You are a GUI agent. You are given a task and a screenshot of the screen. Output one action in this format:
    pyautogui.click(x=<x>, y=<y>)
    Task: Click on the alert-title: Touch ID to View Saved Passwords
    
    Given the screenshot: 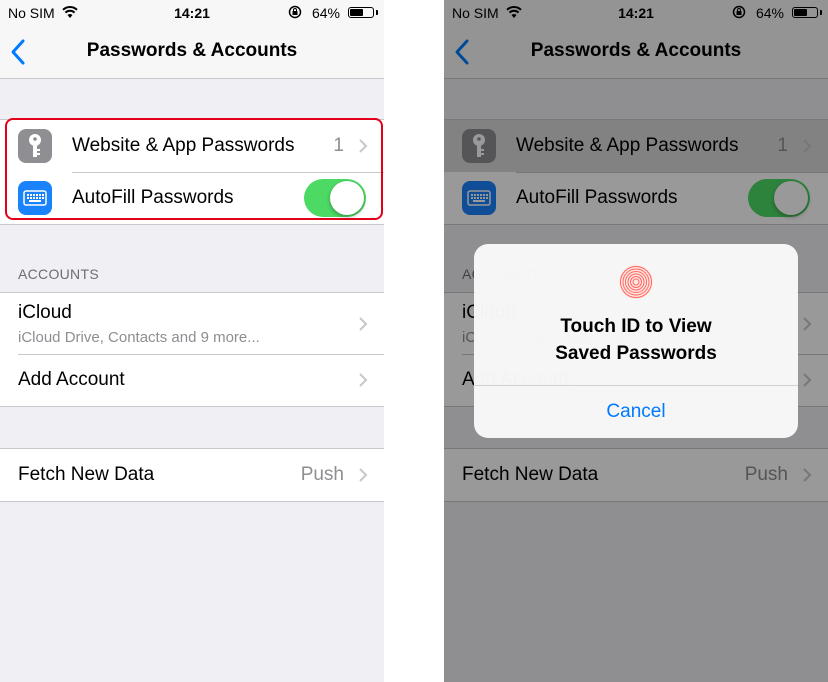 What is the action you would take?
    pyautogui.click(x=636, y=340)
    